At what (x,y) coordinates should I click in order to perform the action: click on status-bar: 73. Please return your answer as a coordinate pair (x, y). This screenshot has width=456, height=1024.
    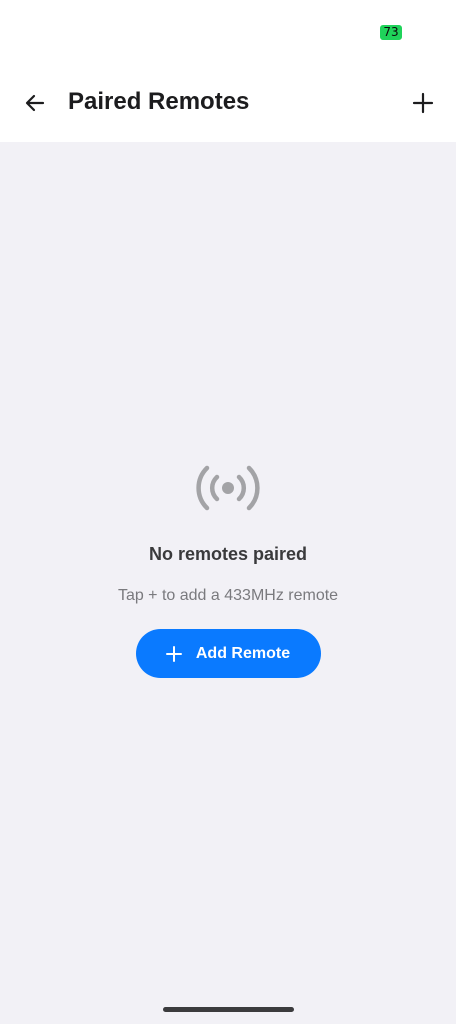
    Looking at the image, I should click on (228, 33).